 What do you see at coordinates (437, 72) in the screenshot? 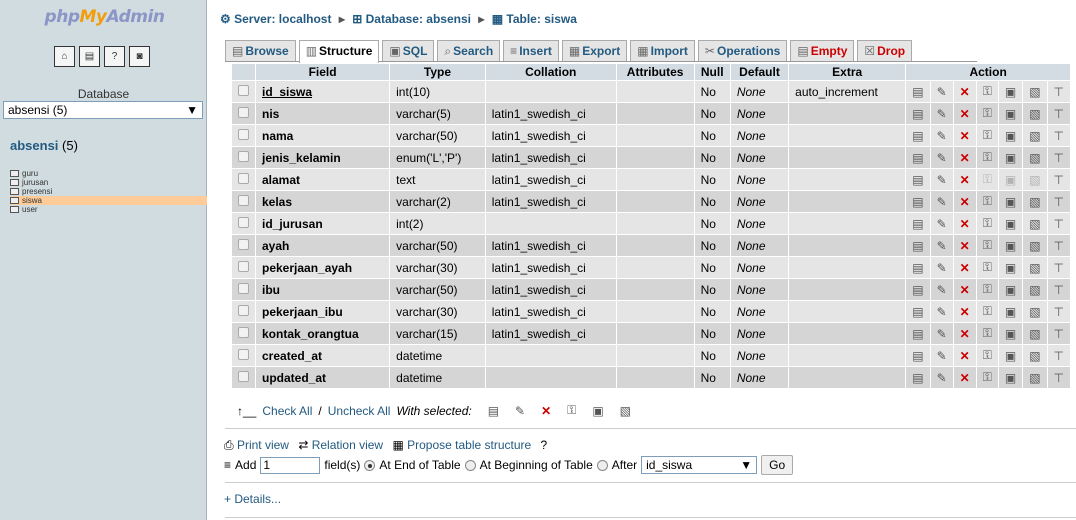
I see `col-type-header: Type` at bounding box center [437, 72].